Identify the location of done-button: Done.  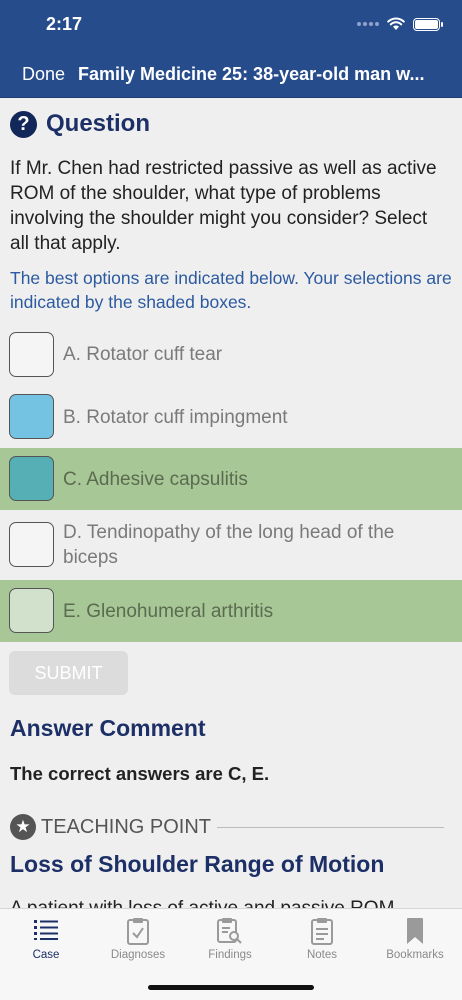
(43, 74).